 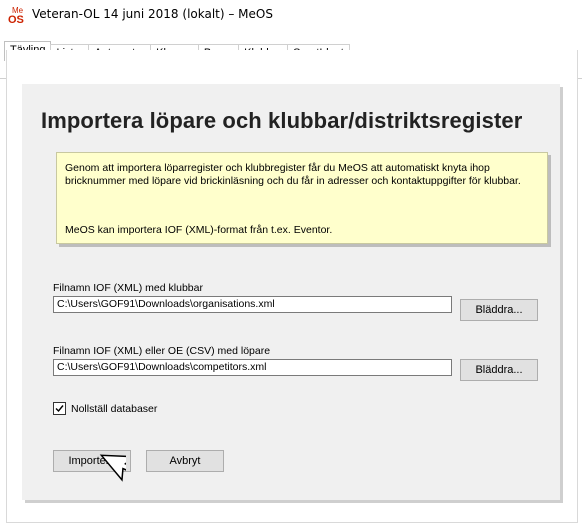 I want to click on meos-logo-icon: Me OS, so click(x=16, y=15).